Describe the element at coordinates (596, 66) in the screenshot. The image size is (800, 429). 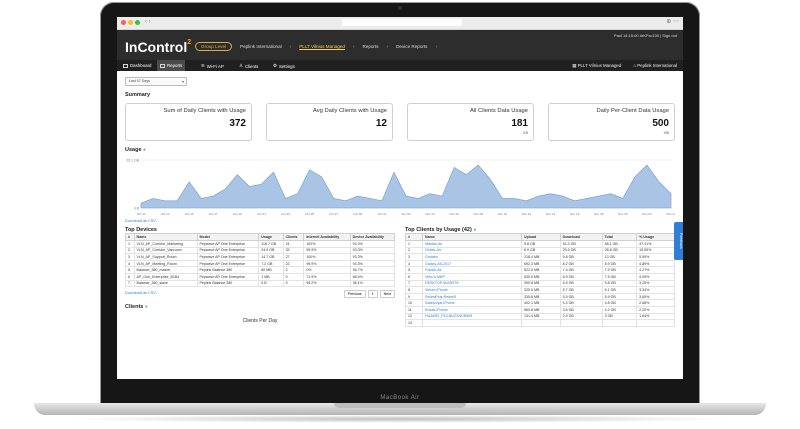
I see `group-switcher: ▦ PLLT Vilnius Managed` at that location.